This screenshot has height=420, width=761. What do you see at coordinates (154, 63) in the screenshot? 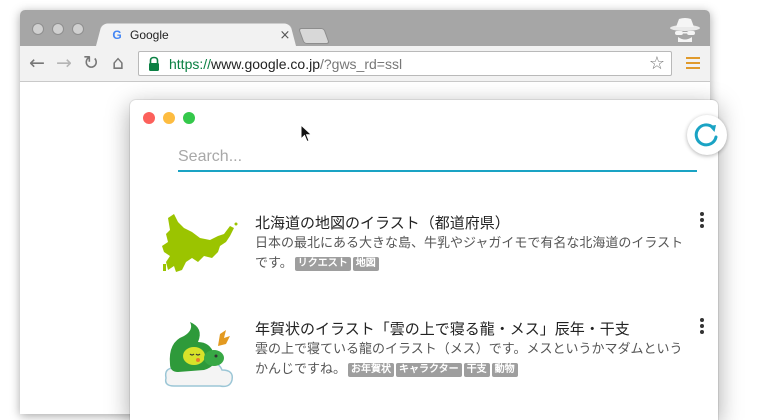
I see `lock-icon` at bounding box center [154, 63].